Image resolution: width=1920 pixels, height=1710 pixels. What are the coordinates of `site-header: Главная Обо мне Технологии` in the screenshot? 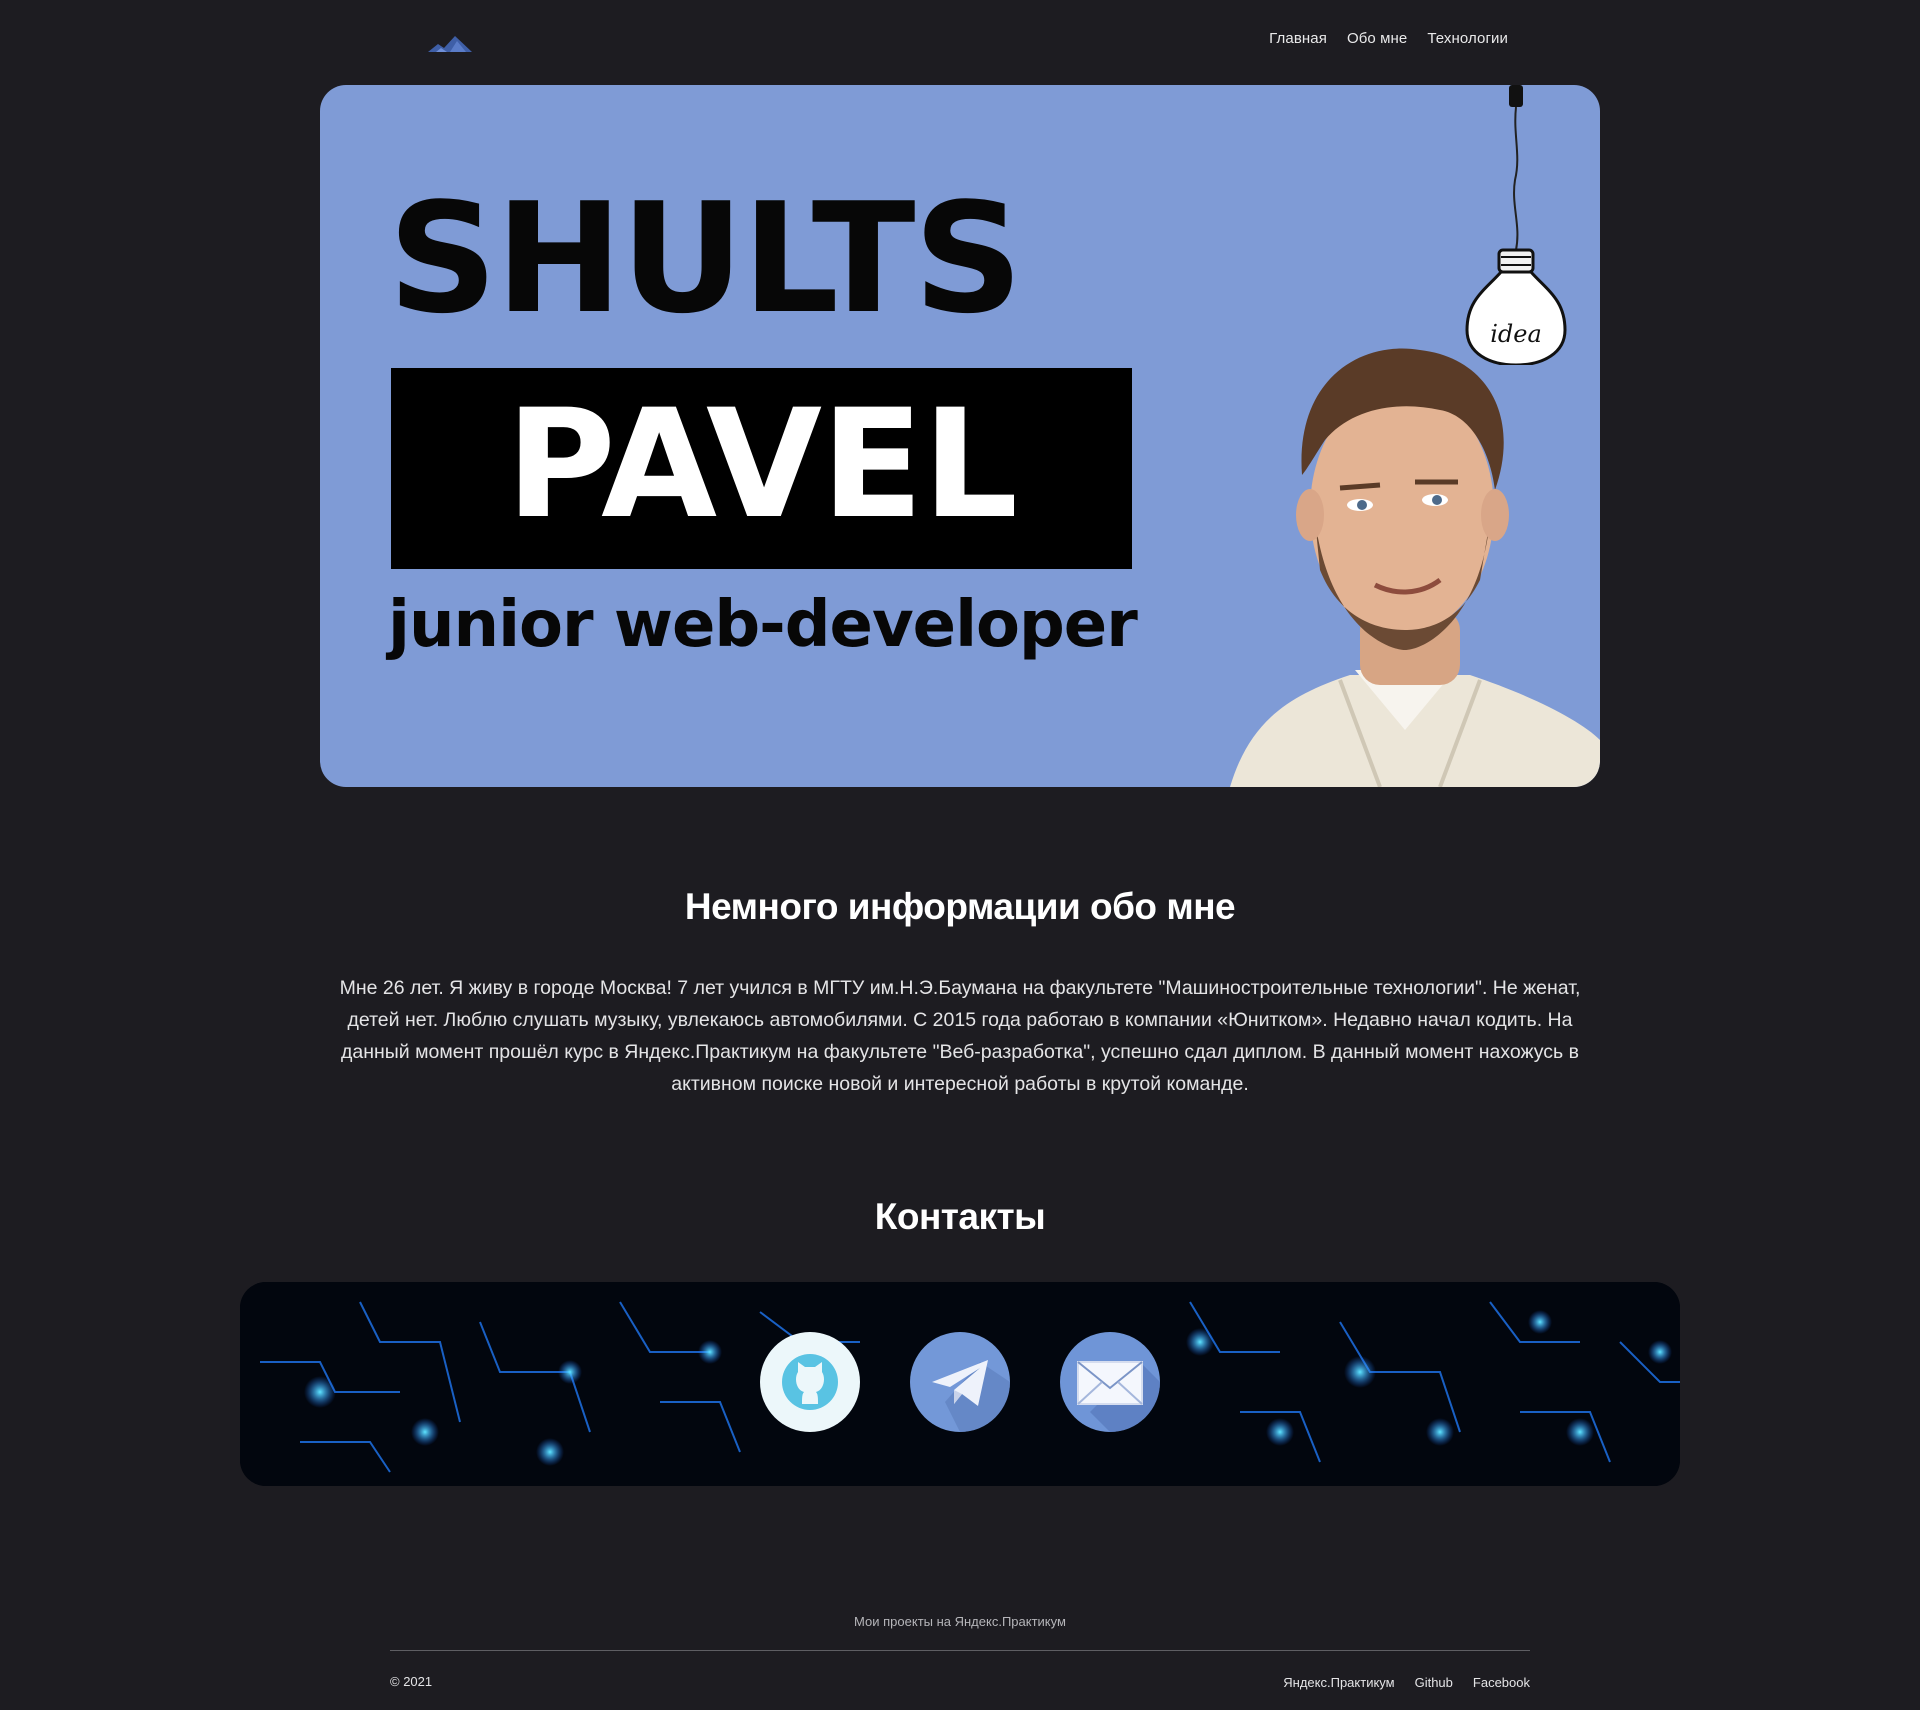 It's located at (960, 42).